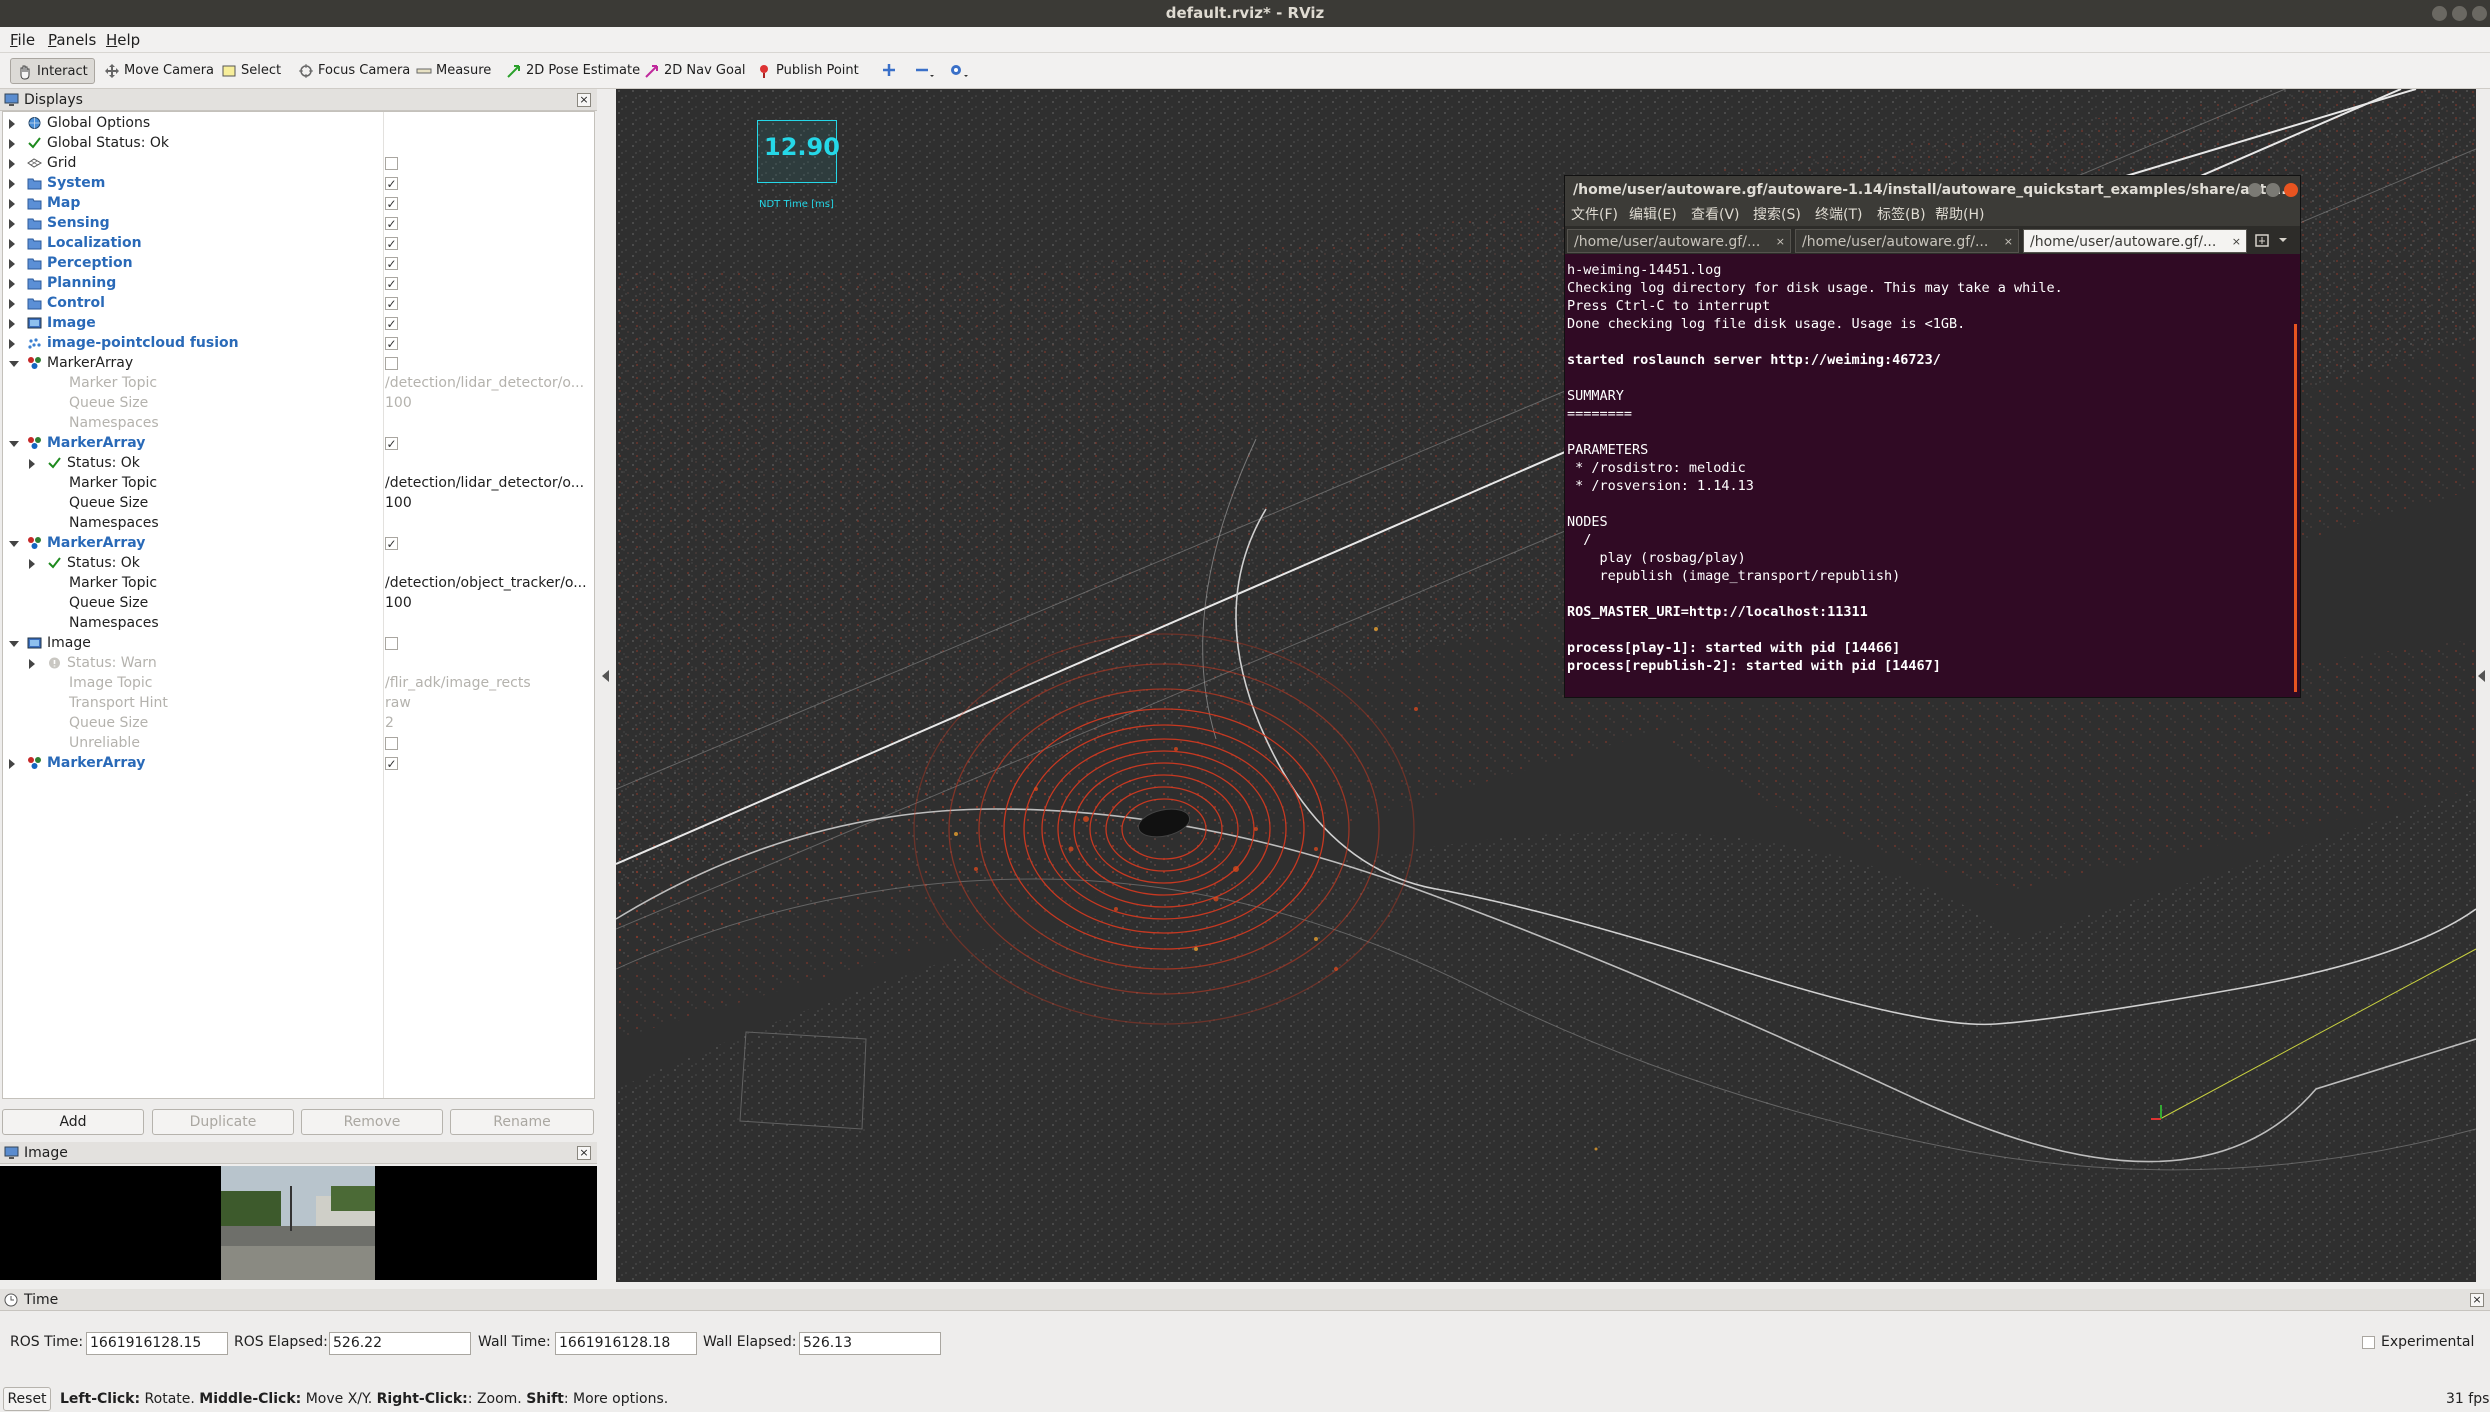 Image resolution: width=2490 pixels, height=1412 pixels. I want to click on terminal-menu-edit: 编辑(E), so click(1653, 215).